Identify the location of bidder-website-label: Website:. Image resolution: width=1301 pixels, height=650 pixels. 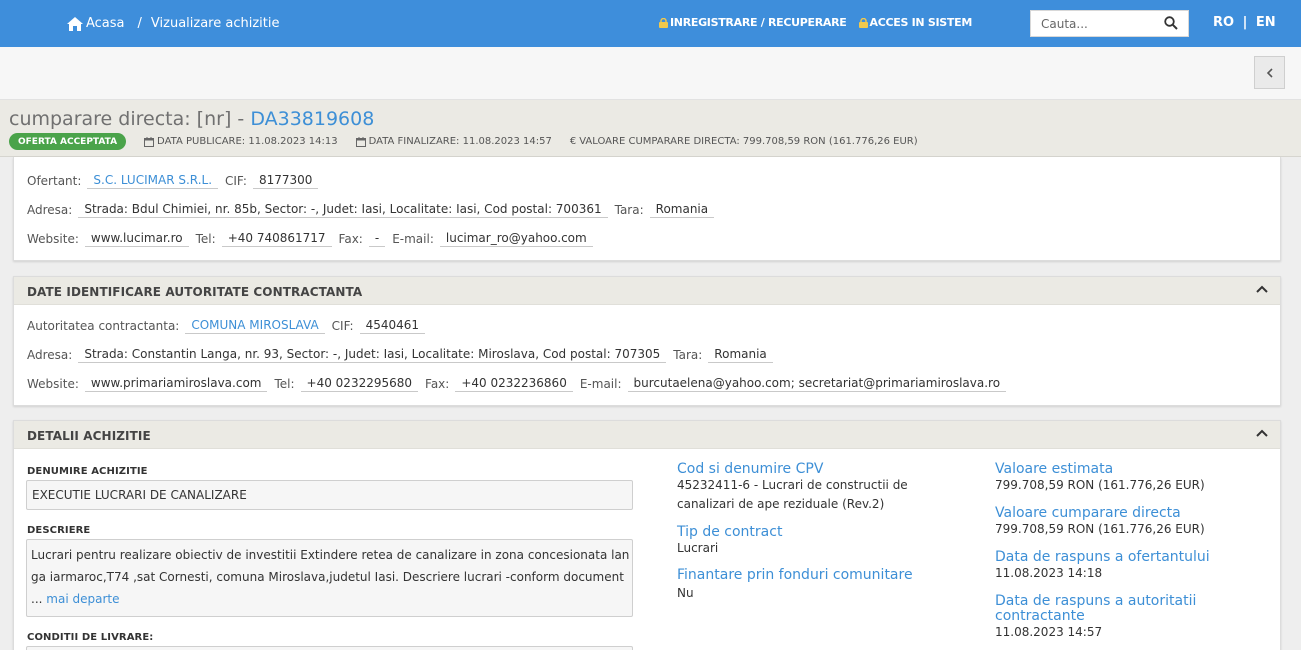
(53, 239).